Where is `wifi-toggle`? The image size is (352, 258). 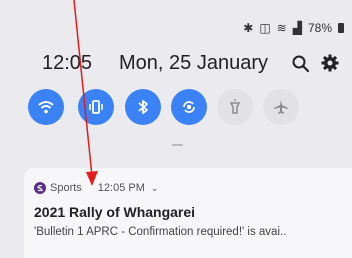
wifi-toggle is located at coordinates (46, 107).